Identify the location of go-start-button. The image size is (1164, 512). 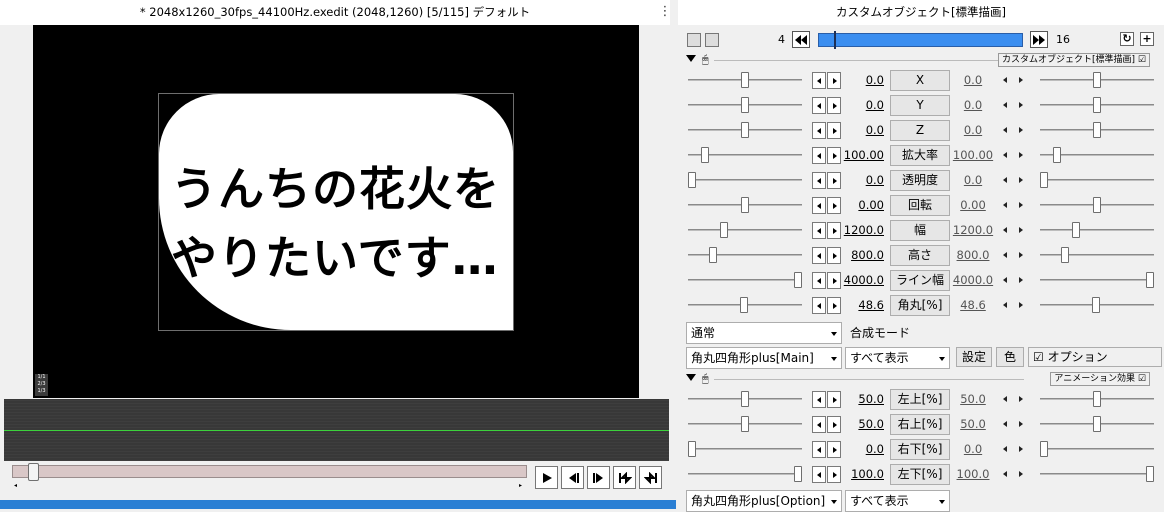
(624, 477).